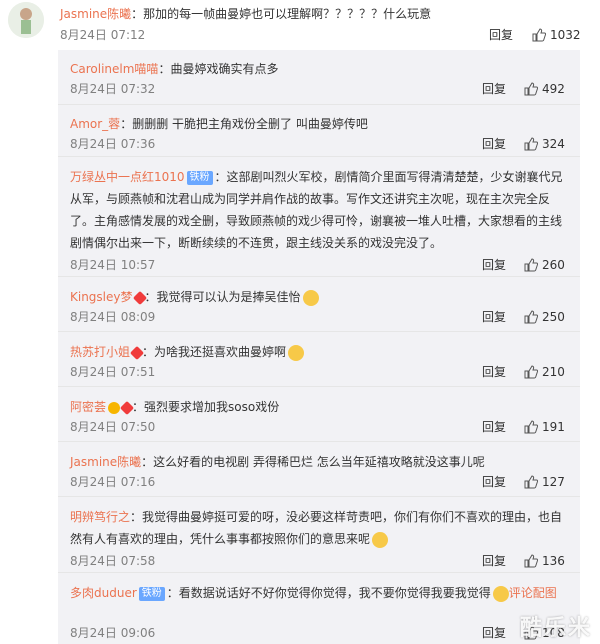 This screenshot has width=600, height=644. I want to click on username-link: Amor_蓉, so click(95, 124).